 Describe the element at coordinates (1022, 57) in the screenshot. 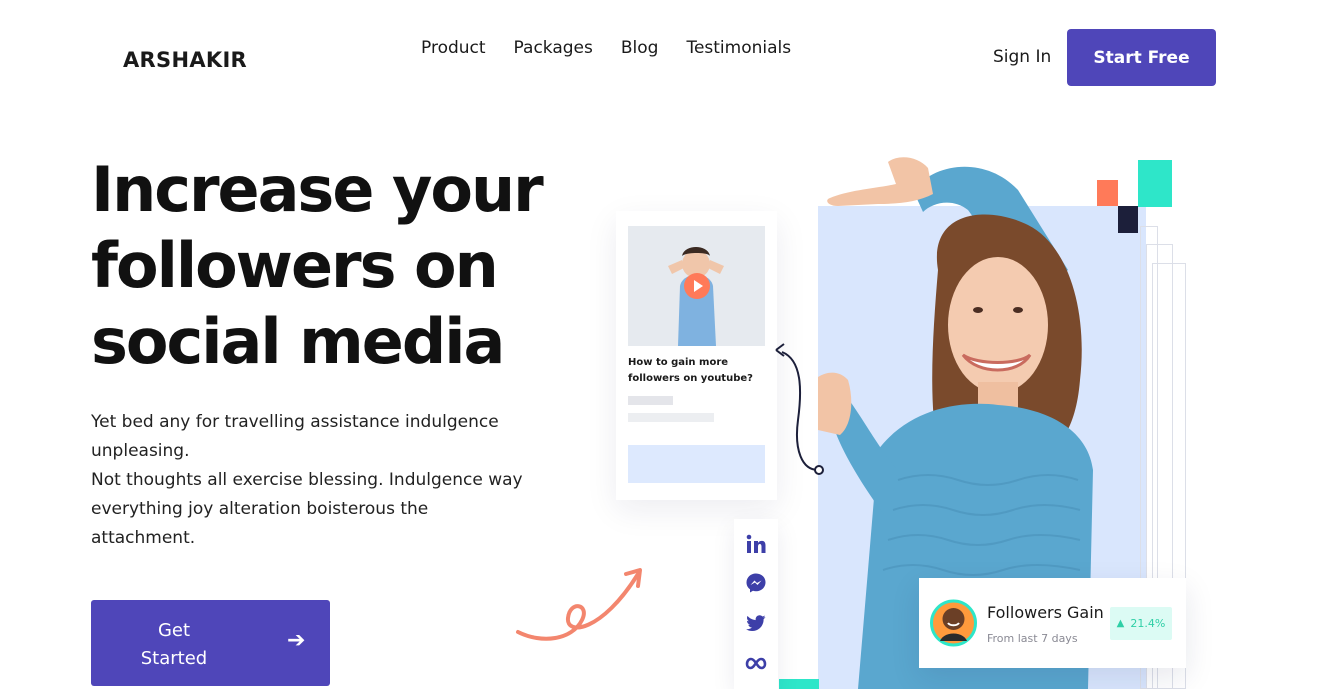

I see `sign-in-link: Sign In` at that location.